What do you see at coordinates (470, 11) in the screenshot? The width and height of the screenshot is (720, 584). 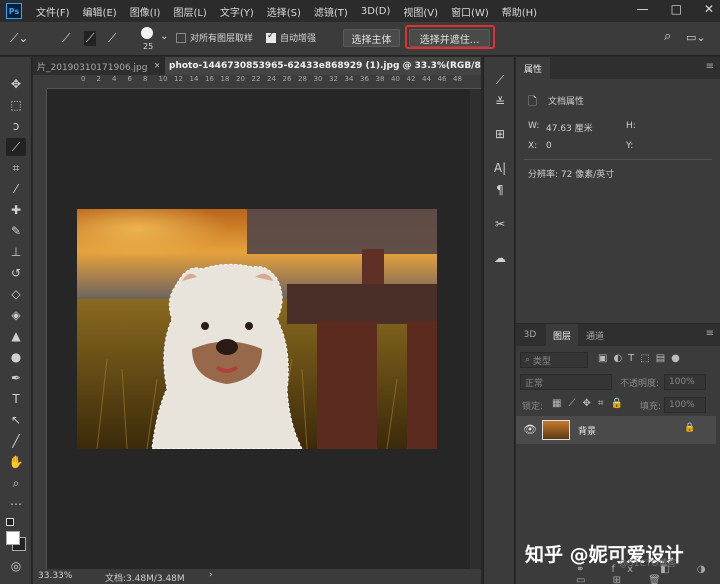 I see `menu-window: 窗口(W)` at bounding box center [470, 11].